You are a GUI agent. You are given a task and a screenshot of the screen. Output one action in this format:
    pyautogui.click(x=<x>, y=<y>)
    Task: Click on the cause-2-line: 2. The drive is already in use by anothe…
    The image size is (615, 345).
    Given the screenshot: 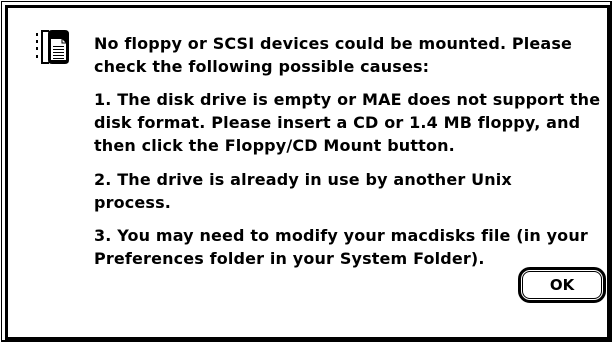 What is the action you would take?
    pyautogui.click(x=303, y=179)
    